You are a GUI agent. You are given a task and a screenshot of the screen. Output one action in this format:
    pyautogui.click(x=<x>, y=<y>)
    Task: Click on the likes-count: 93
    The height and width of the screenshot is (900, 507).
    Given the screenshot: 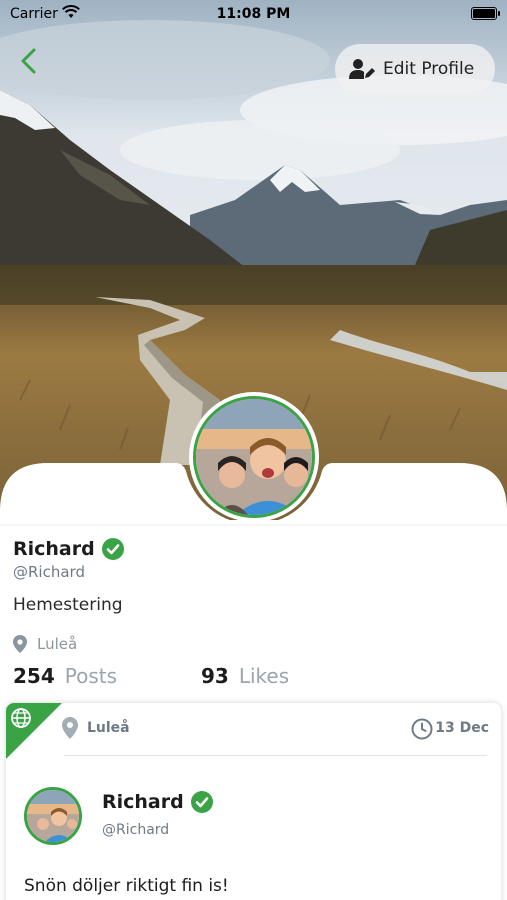 What is the action you would take?
    pyautogui.click(x=215, y=676)
    